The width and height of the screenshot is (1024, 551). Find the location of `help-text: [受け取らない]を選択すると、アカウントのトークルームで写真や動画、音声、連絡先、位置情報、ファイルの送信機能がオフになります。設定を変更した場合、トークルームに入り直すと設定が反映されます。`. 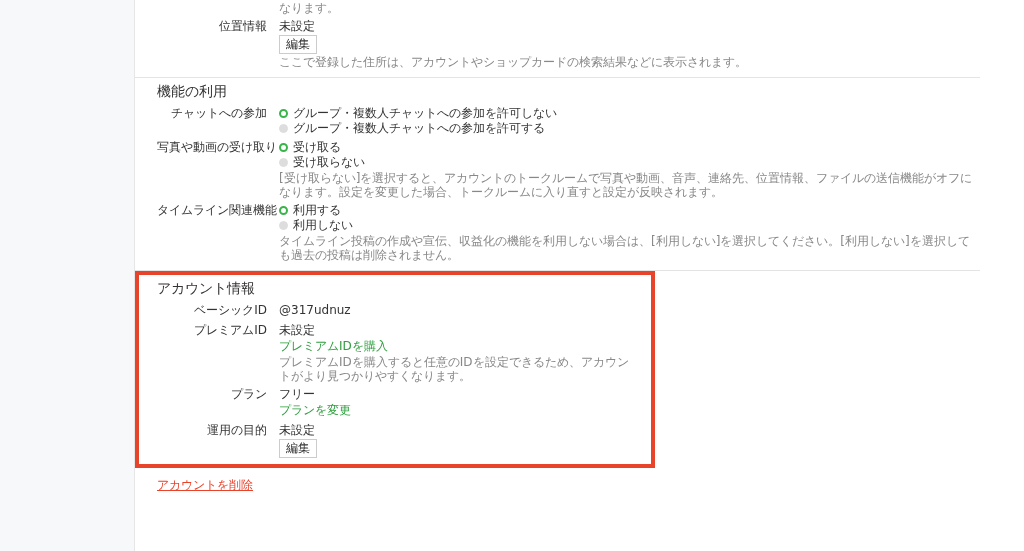

help-text: [受け取らない]を選択すると、アカウントのトークルームで写真や動画、音声、連絡先、位置情報、ファイルの送信機能がオフになります。設定を変更した場合、トークルームに入り直すと設定が反映されます。 is located at coordinates (626, 185).